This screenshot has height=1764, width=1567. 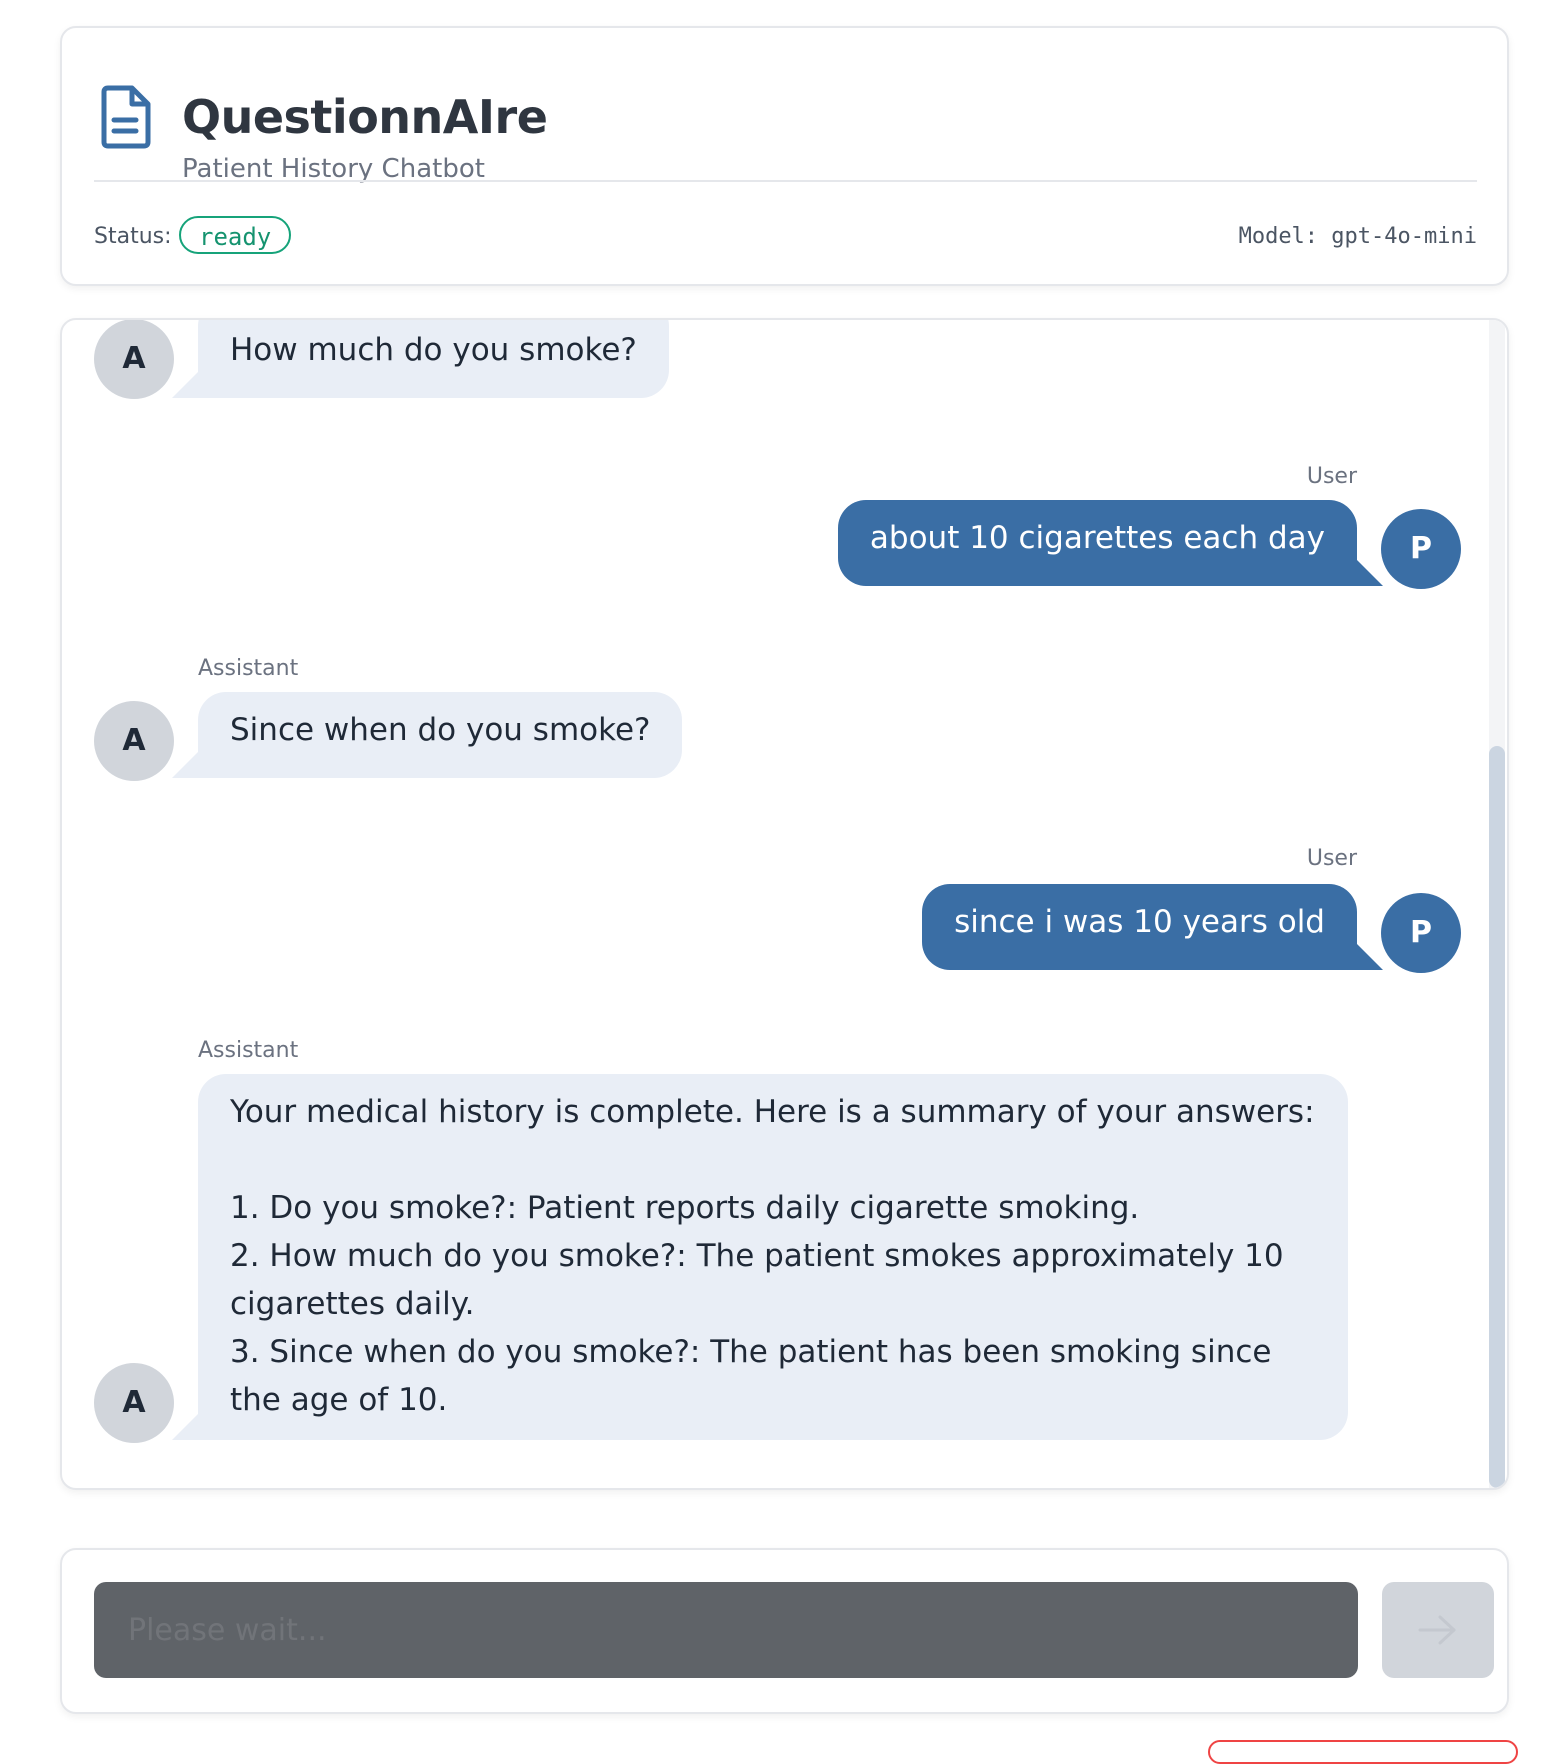 I want to click on send-button, so click(x=1438, y=1630).